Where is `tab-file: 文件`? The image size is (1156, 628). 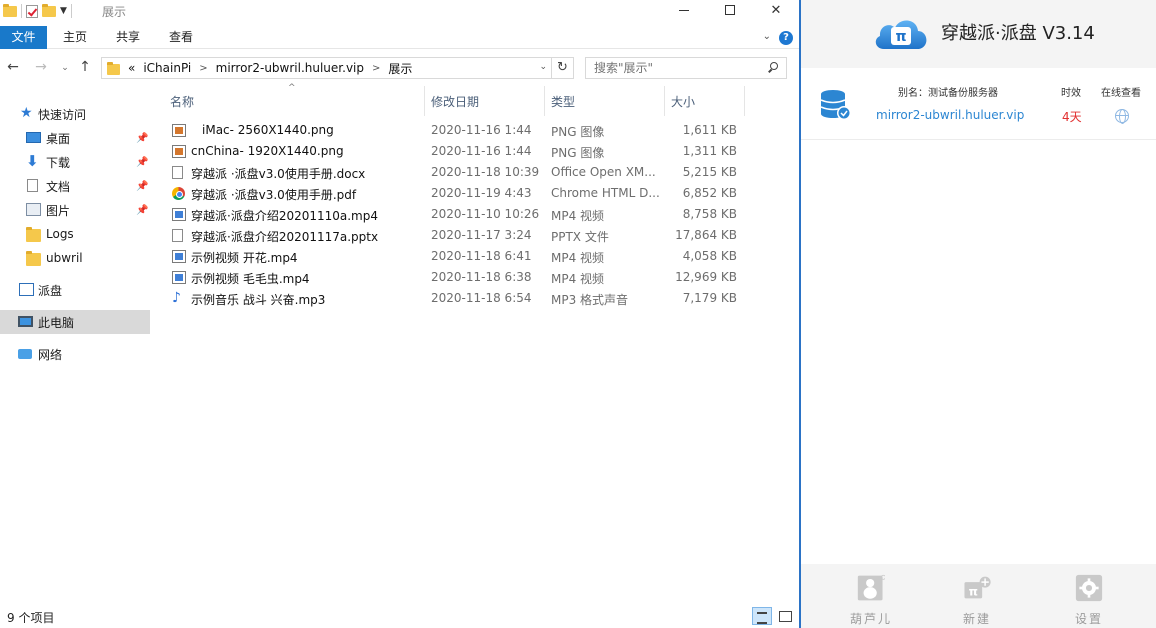
tab-file: 文件 is located at coordinates (23, 37).